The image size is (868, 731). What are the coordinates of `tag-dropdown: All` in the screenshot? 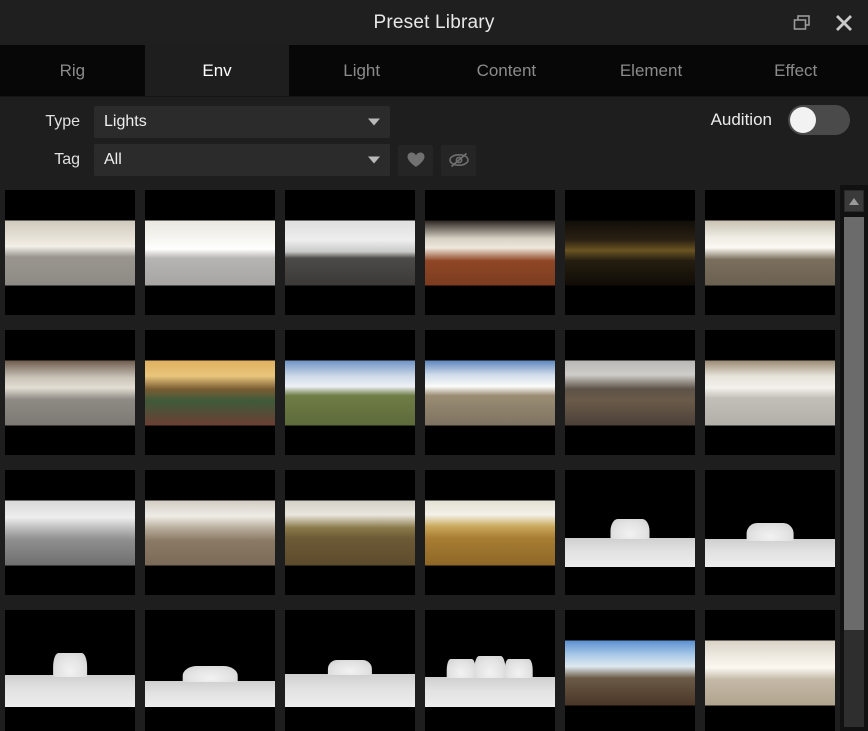 It's located at (242, 160).